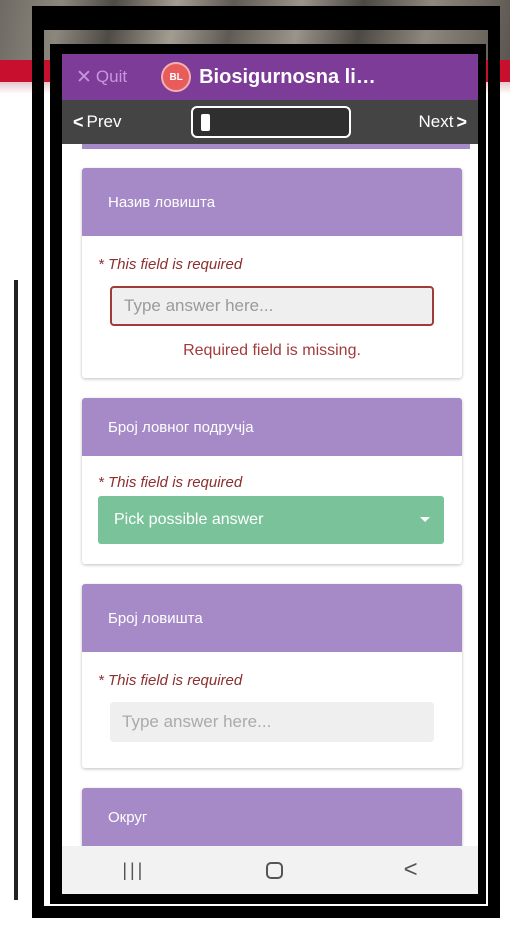  Describe the element at coordinates (276, 146) in the screenshot. I see `previous-card-edge` at that location.